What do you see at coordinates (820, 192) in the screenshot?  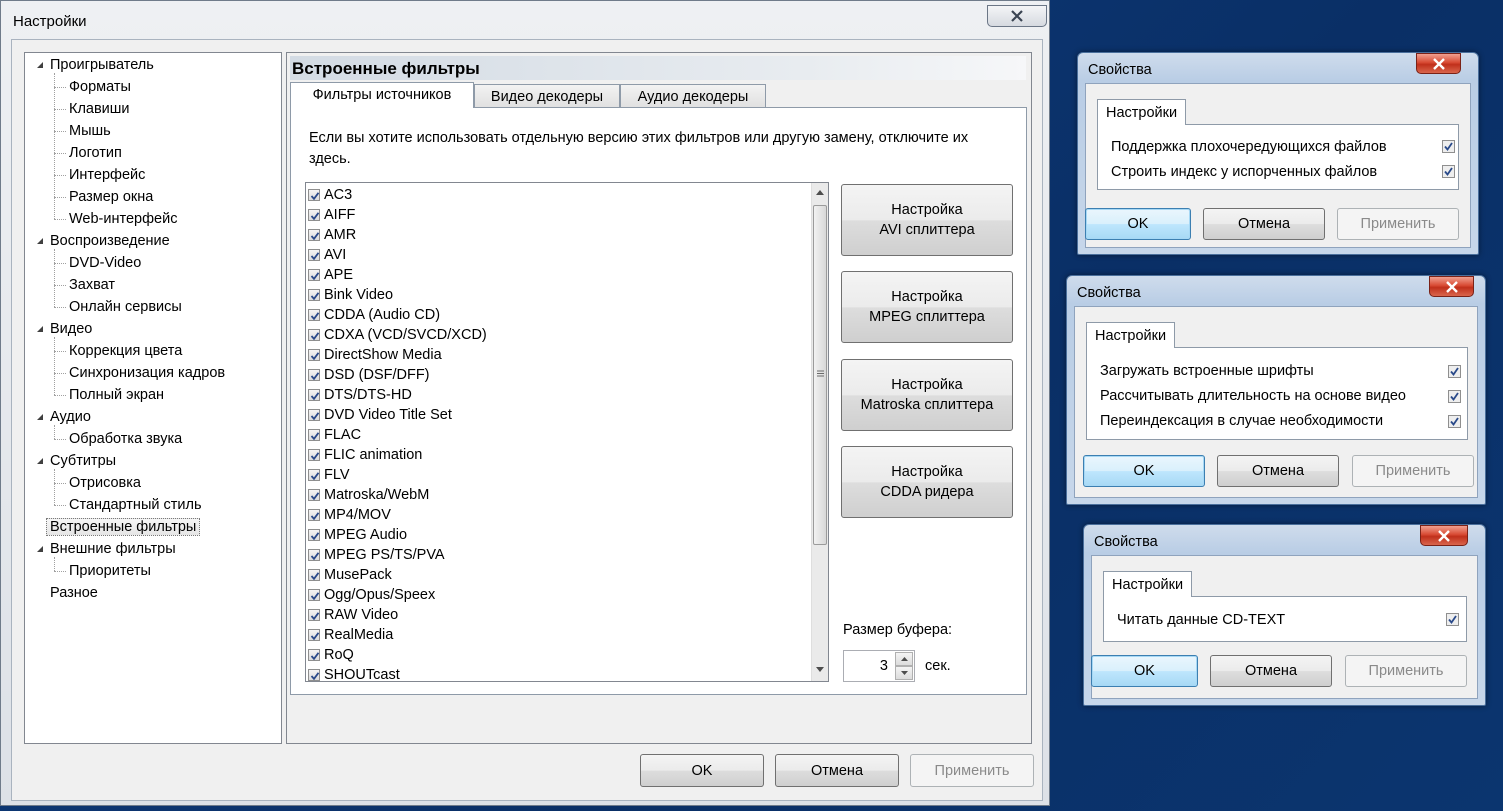 I see `scroll-up-icon` at bounding box center [820, 192].